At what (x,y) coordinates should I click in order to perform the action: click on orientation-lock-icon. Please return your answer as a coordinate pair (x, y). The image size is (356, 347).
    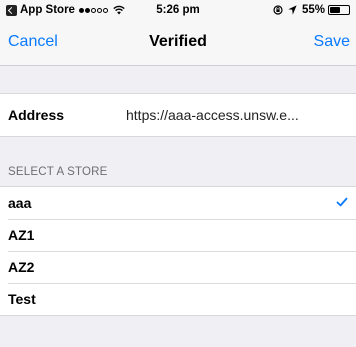
    Looking at the image, I should click on (278, 10).